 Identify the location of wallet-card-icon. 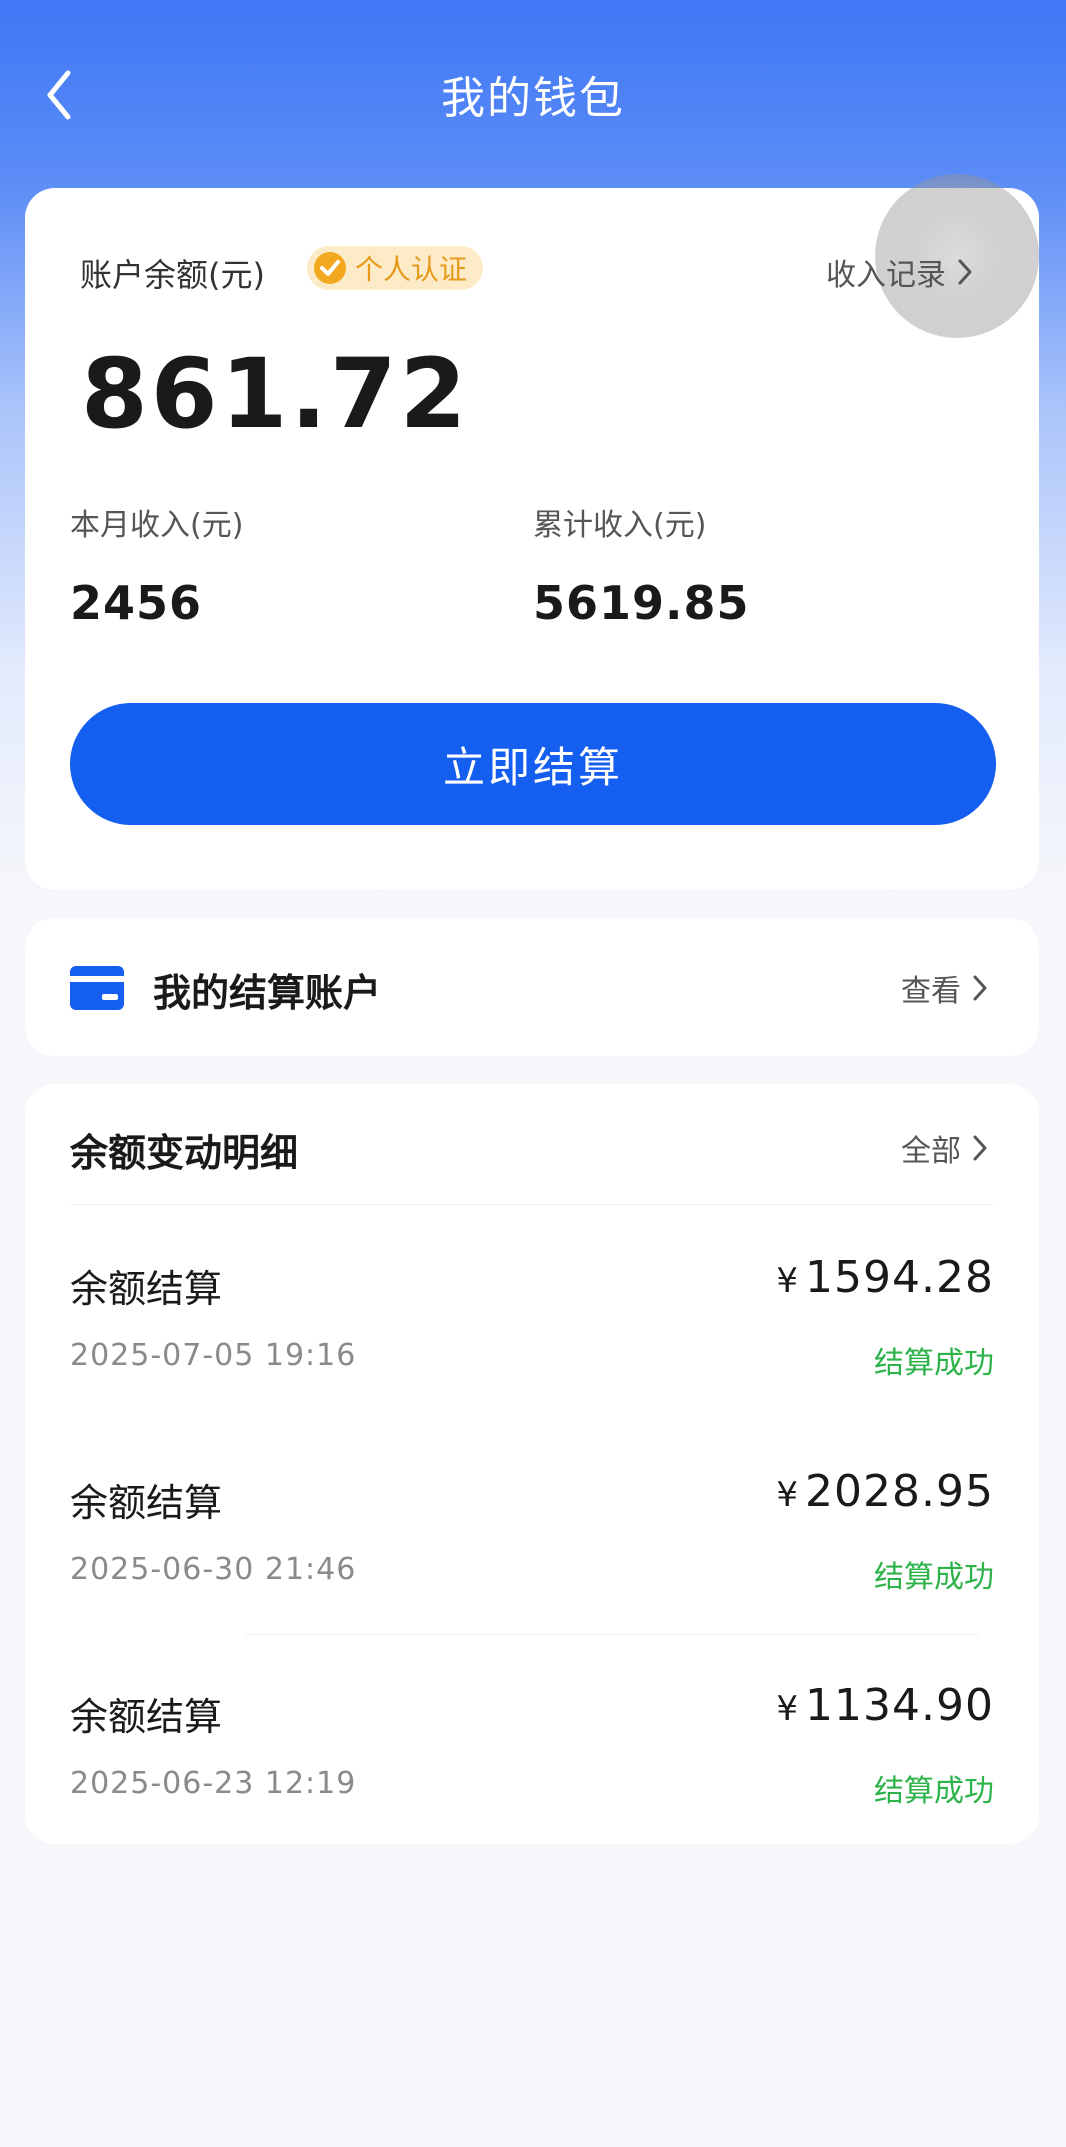
(97, 988).